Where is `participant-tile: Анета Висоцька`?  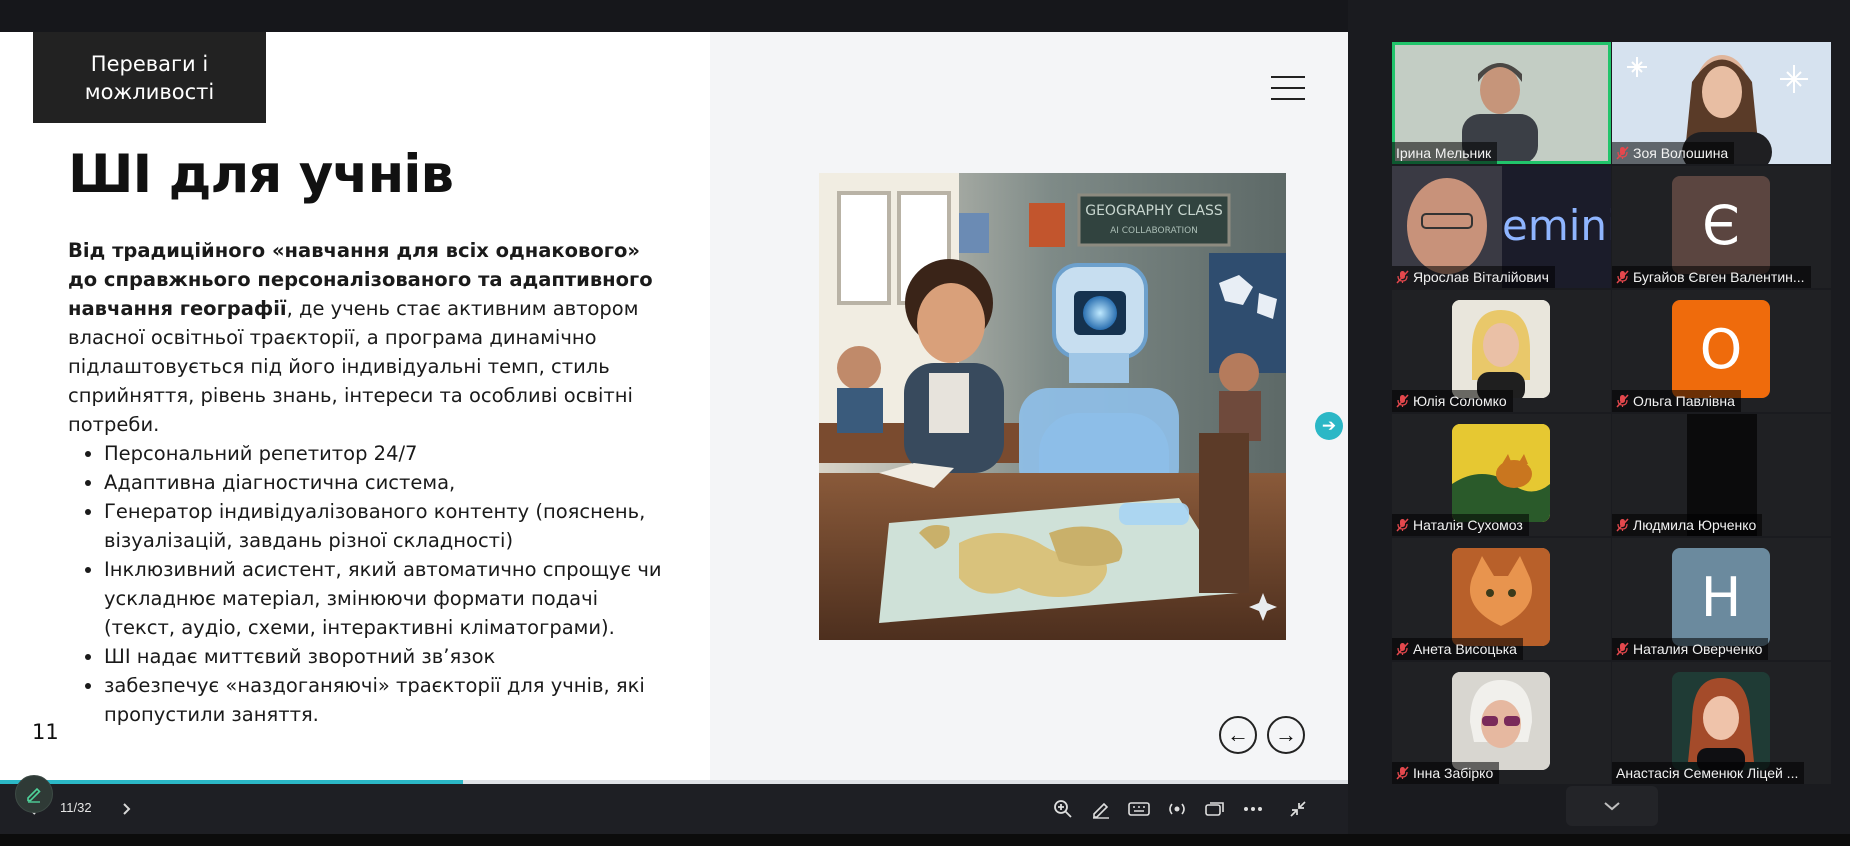 participant-tile: Анета Висоцька is located at coordinates (1501, 599).